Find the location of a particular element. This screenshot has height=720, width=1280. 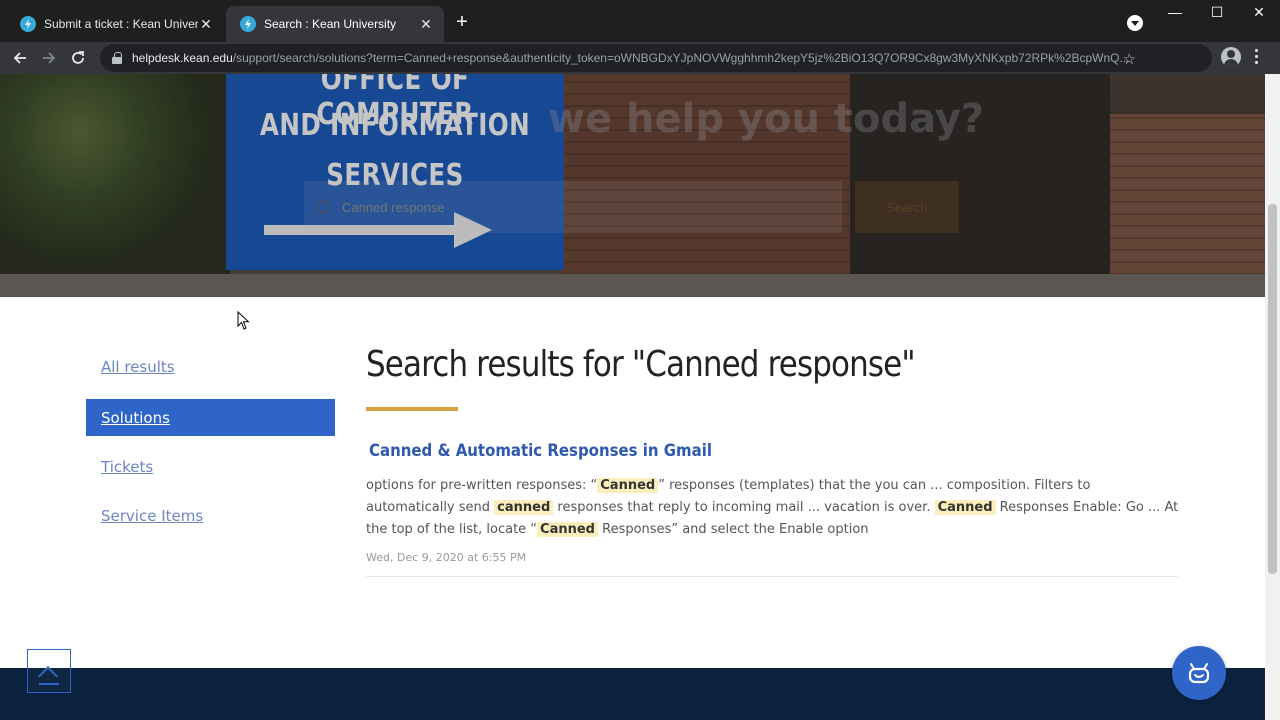

result-title-link: Canned & Automatic Responses in Gmail is located at coordinates (540, 451).